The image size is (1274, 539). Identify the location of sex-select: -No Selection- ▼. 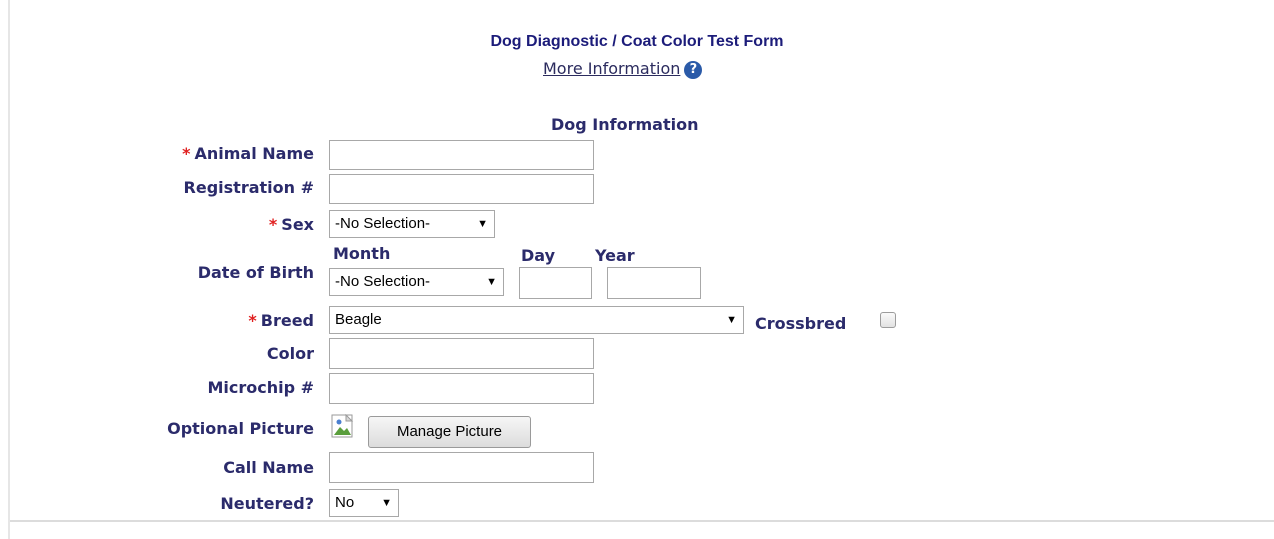
(412, 224).